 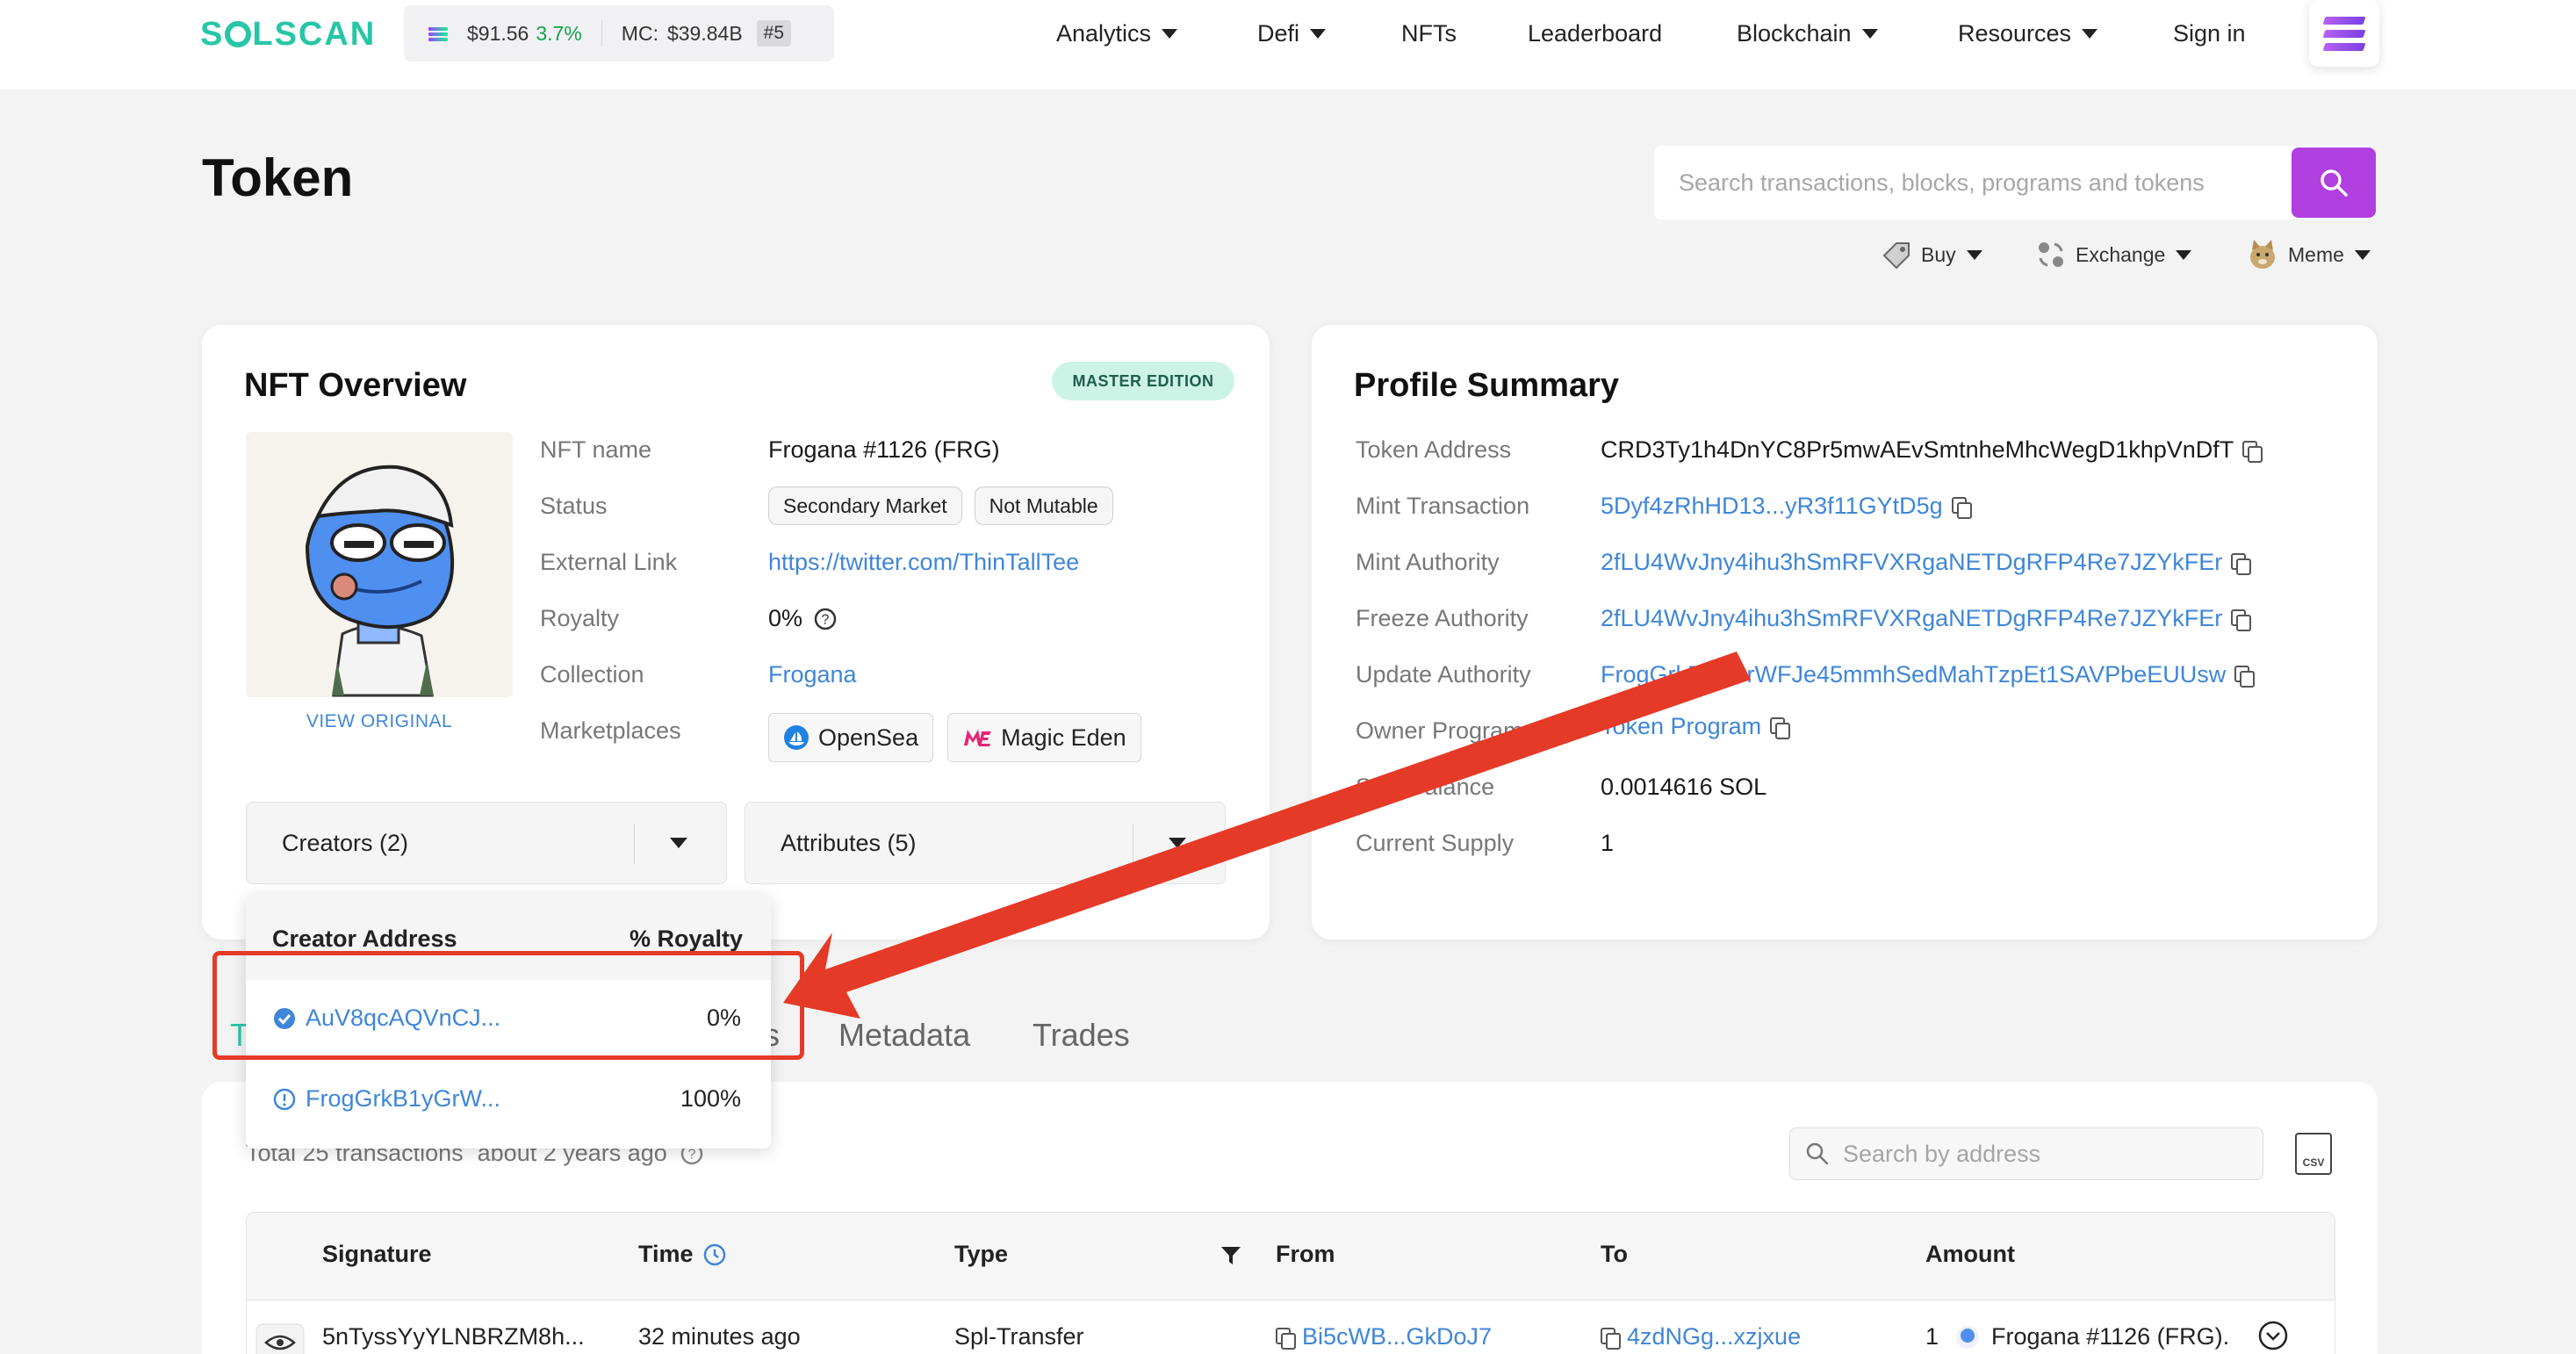 I want to click on royalty-text: 0%, so click(x=785, y=618).